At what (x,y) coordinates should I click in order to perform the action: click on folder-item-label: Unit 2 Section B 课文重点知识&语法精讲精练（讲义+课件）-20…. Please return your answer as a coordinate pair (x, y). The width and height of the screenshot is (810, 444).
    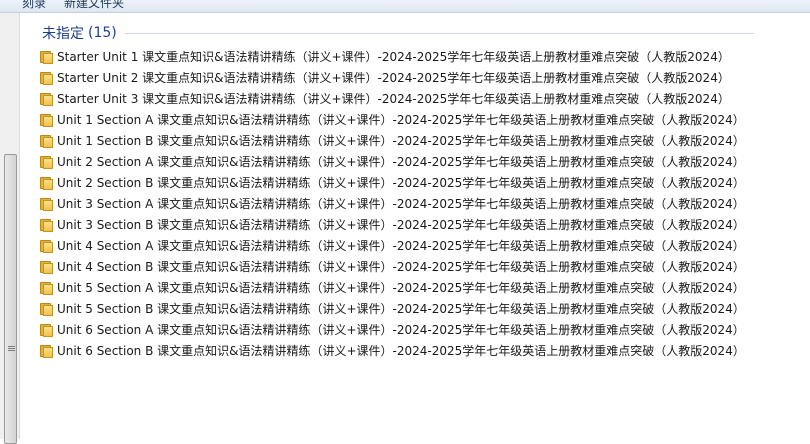
    Looking at the image, I should click on (401, 183).